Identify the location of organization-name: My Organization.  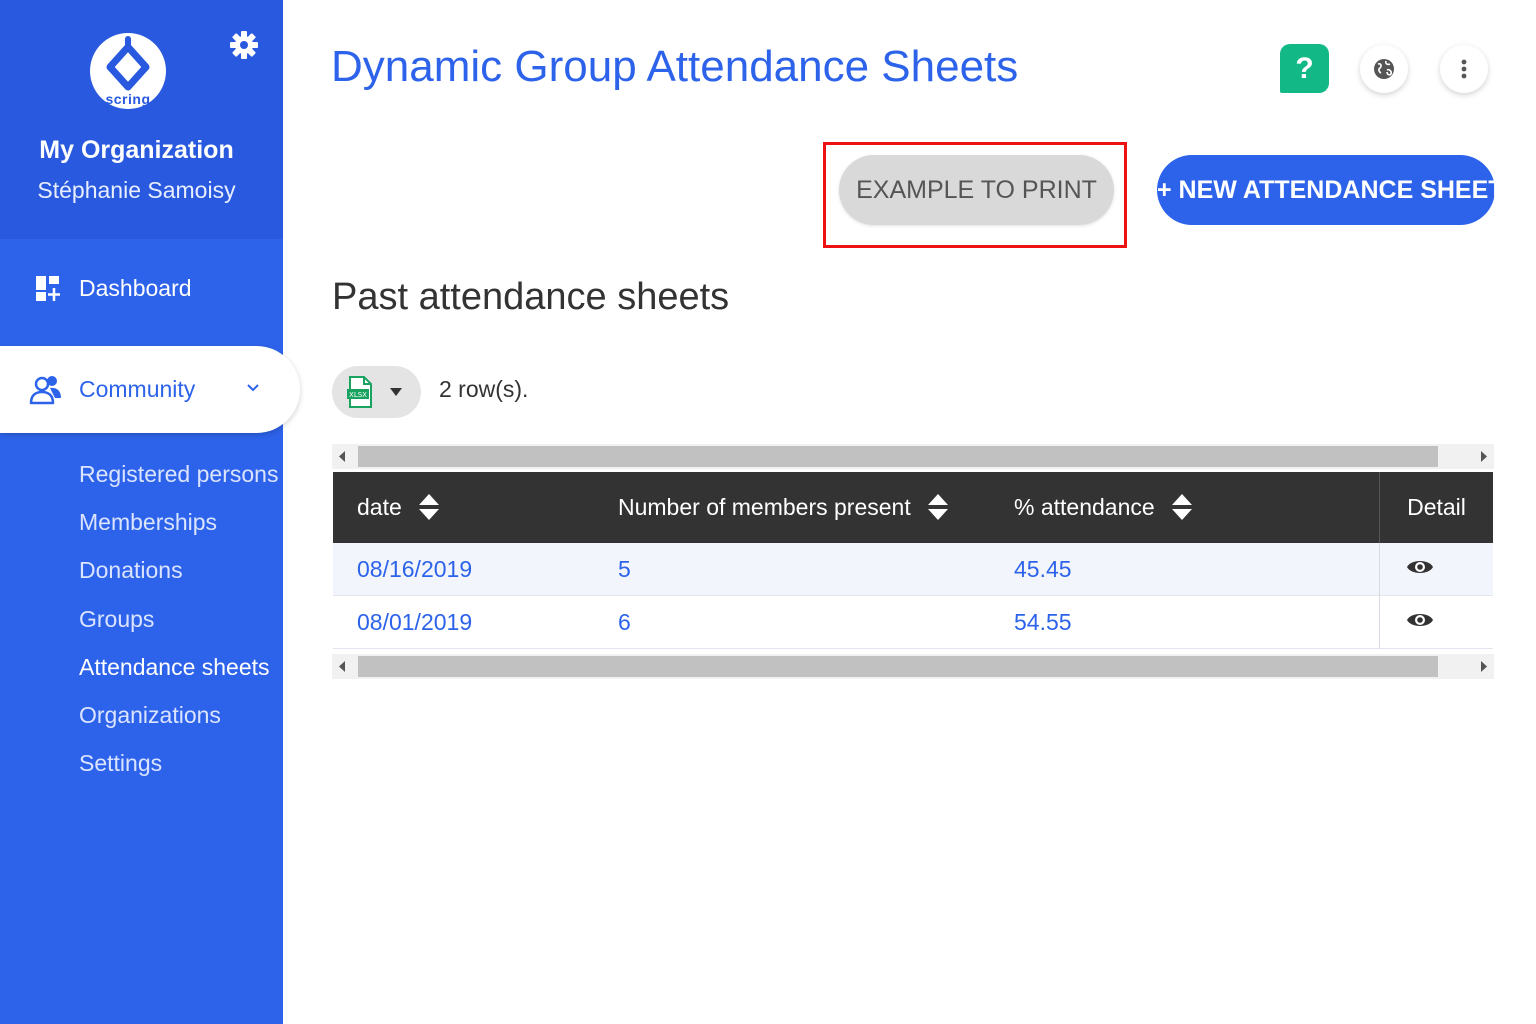
(136, 150).